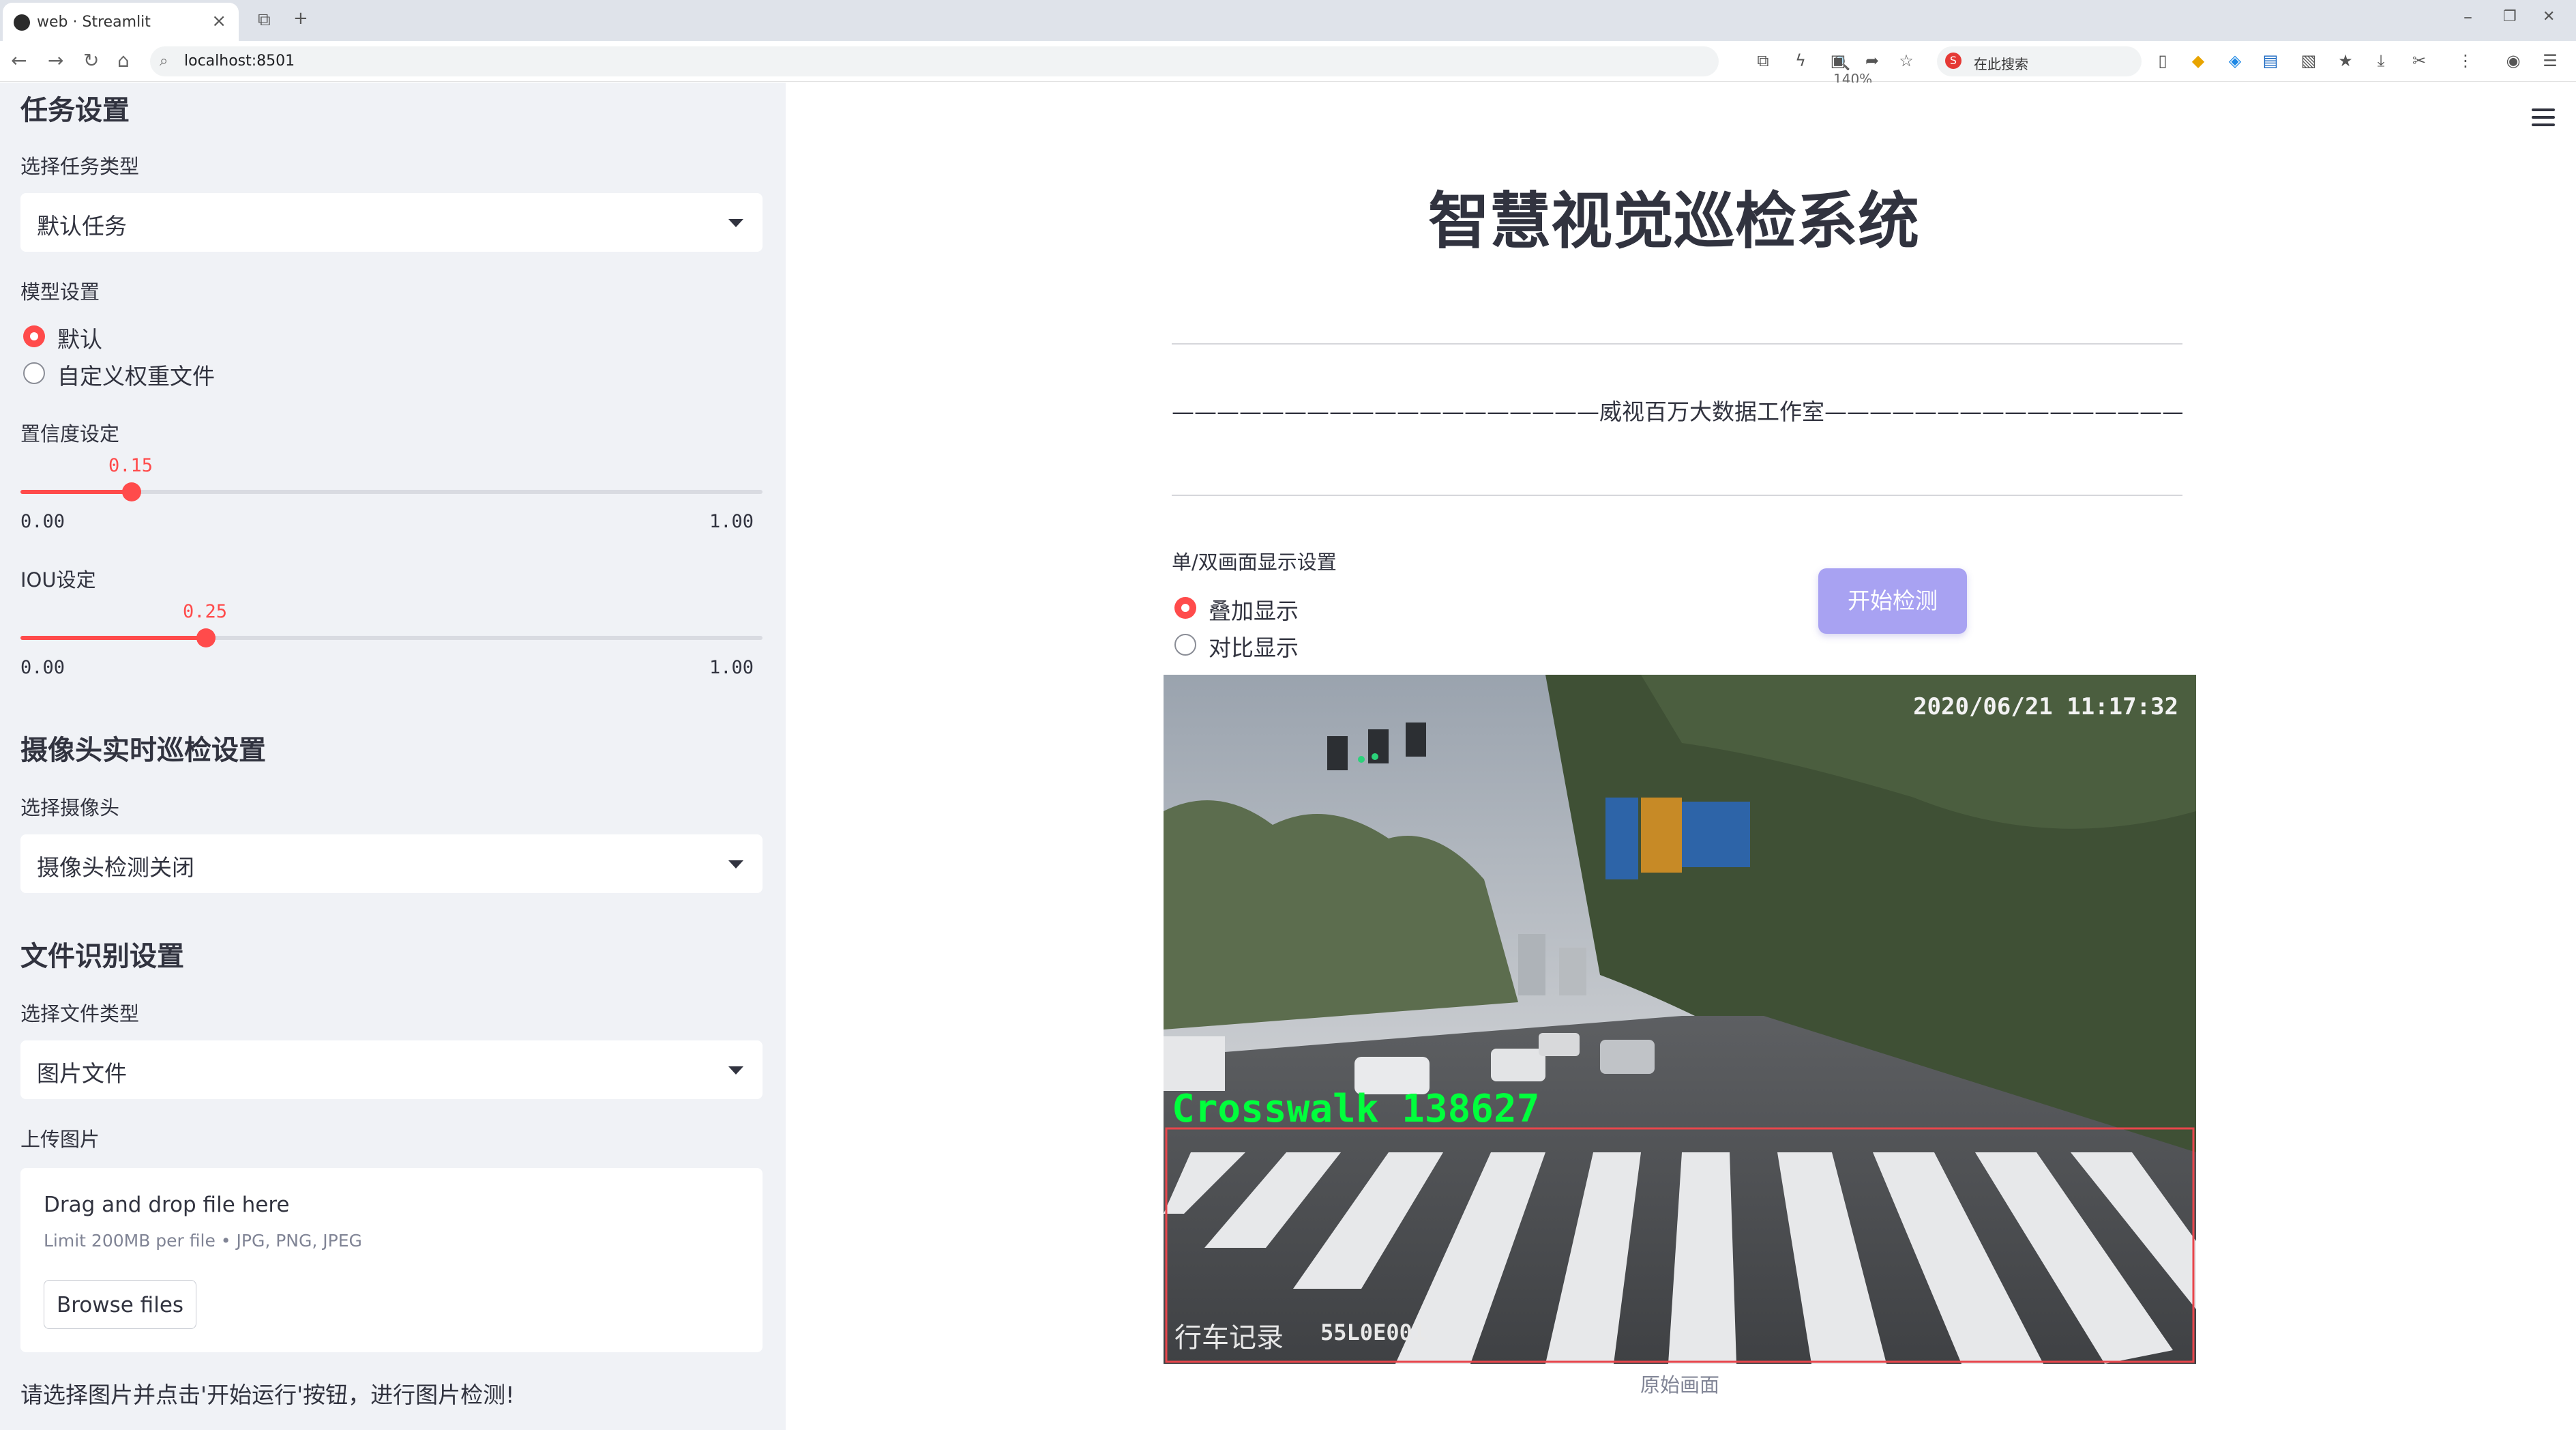  I want to click on camera-settings-heading: 摄像头实时巡检设置, so click(143, 750).